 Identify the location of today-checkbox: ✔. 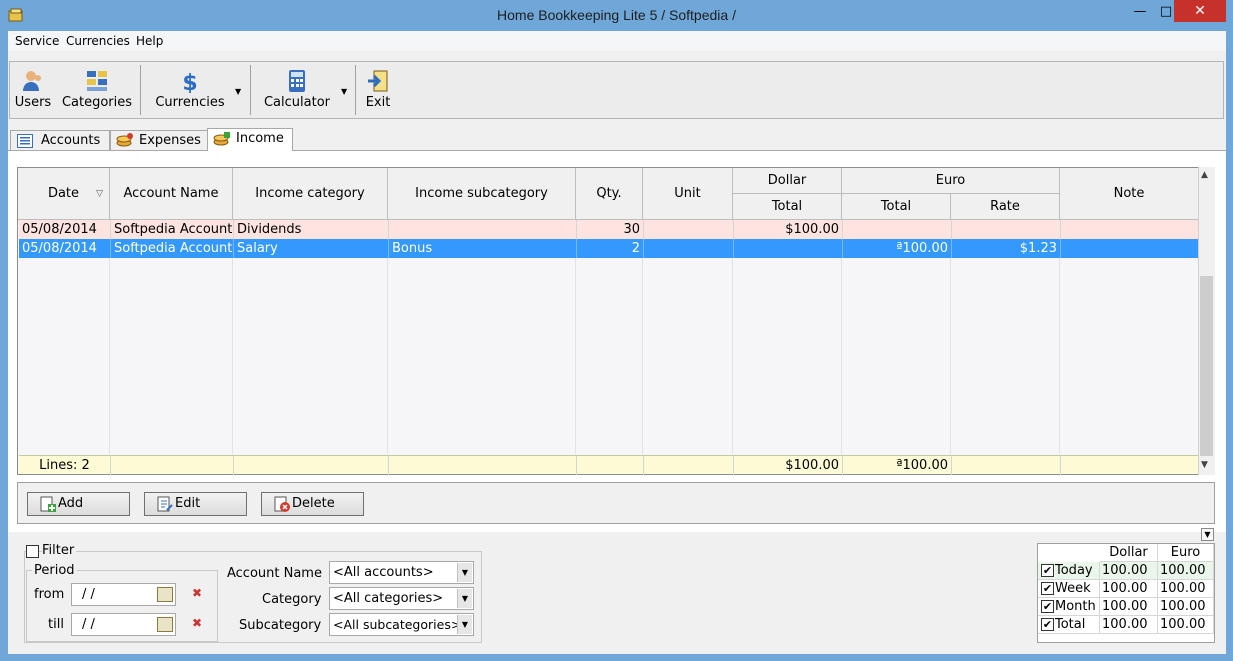
(1047, 570).